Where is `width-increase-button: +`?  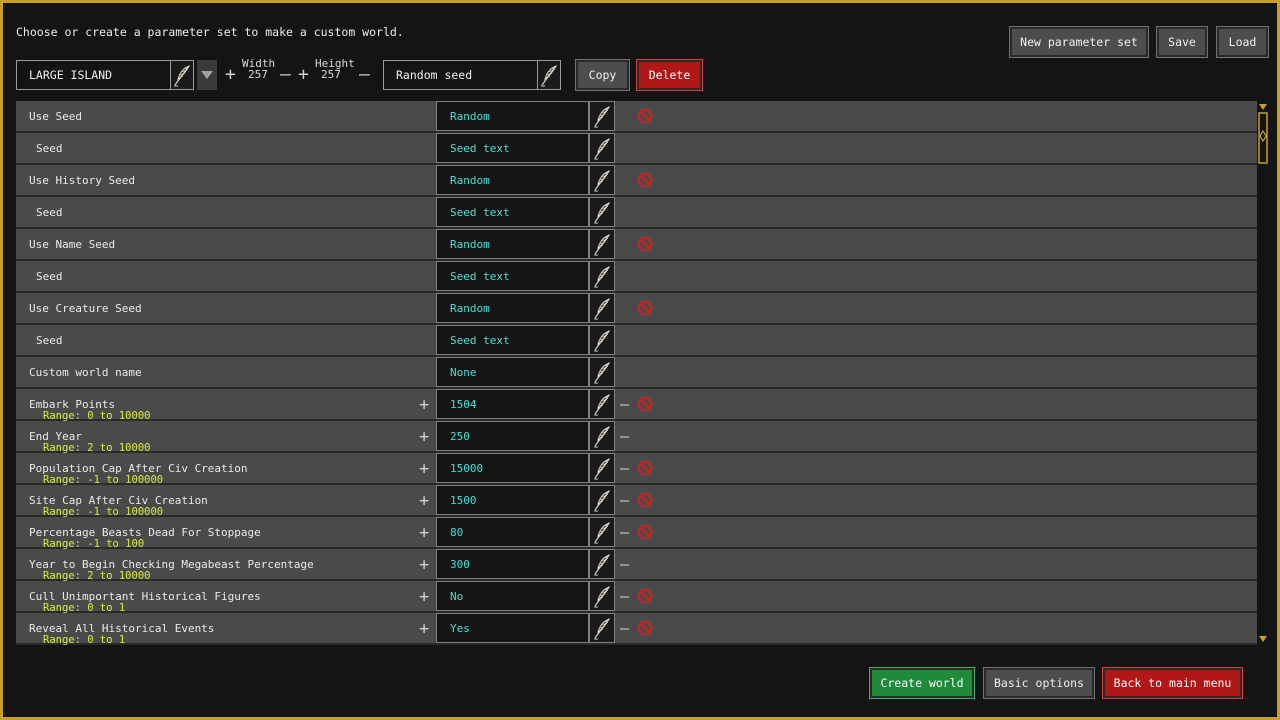 width-increase-button: + is located at coordinates (230, 75).